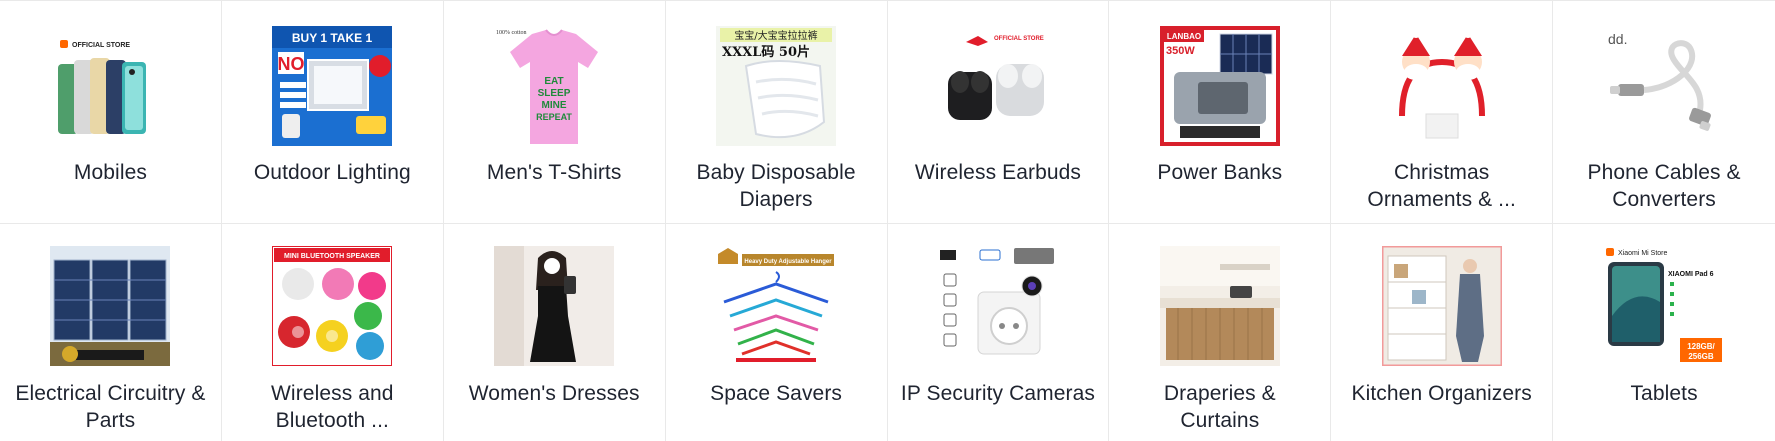 The width and height of the screenshot is (1775, 441). What do you see at coordinates (1691, 274) in the screenshot?
I see `svg-text: XIAOMI Pad 6` at bounding box center [1691, 274].